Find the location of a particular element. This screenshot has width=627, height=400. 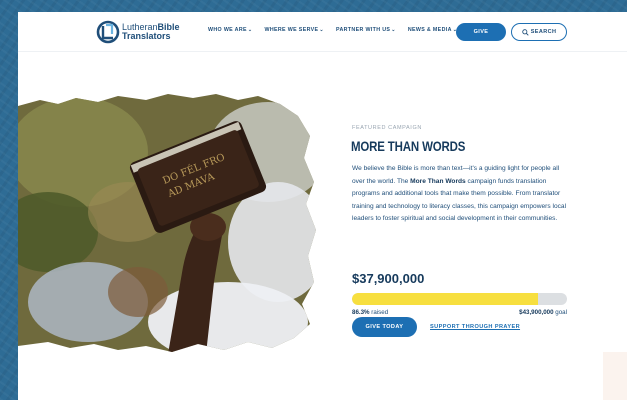

nav-where-we-serve-label: WHERE WE SERVE is located at coordinates (291, 30).